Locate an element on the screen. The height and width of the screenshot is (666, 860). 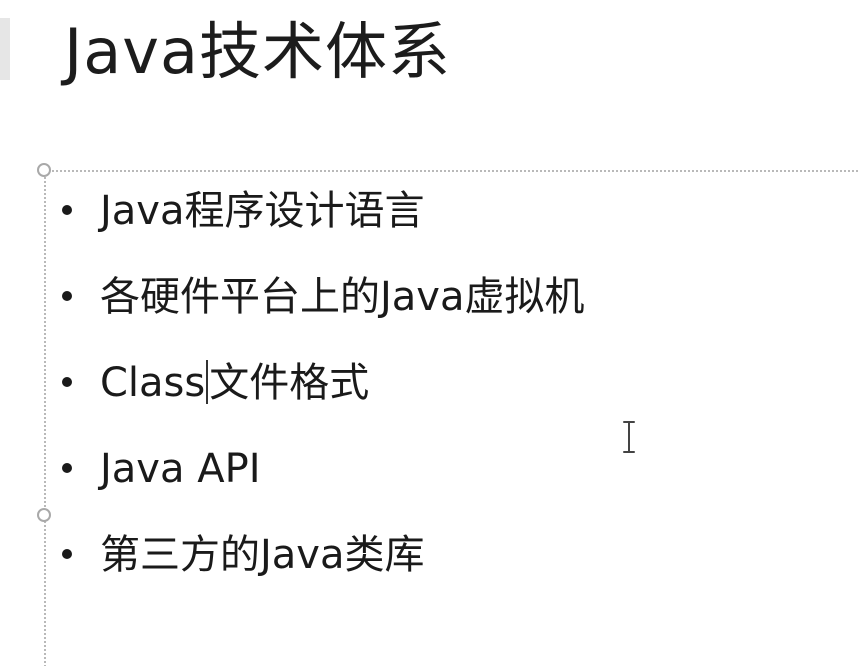
bullet-text-before-caret: Class is located at coordinates (153, 383).